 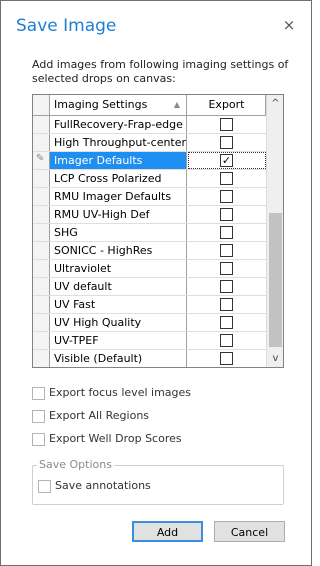 I want to click on grid-header-row: Imaging Settings ▲ Export, so click(x=149, y=105).